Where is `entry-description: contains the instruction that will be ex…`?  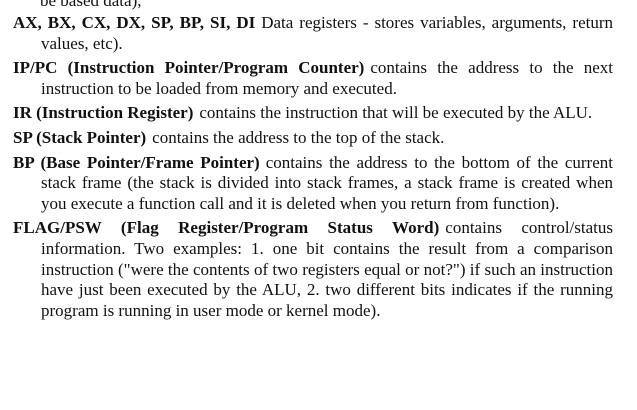 entry-description: contains the instruction that will be ex… is located at coordinates (396, 113).